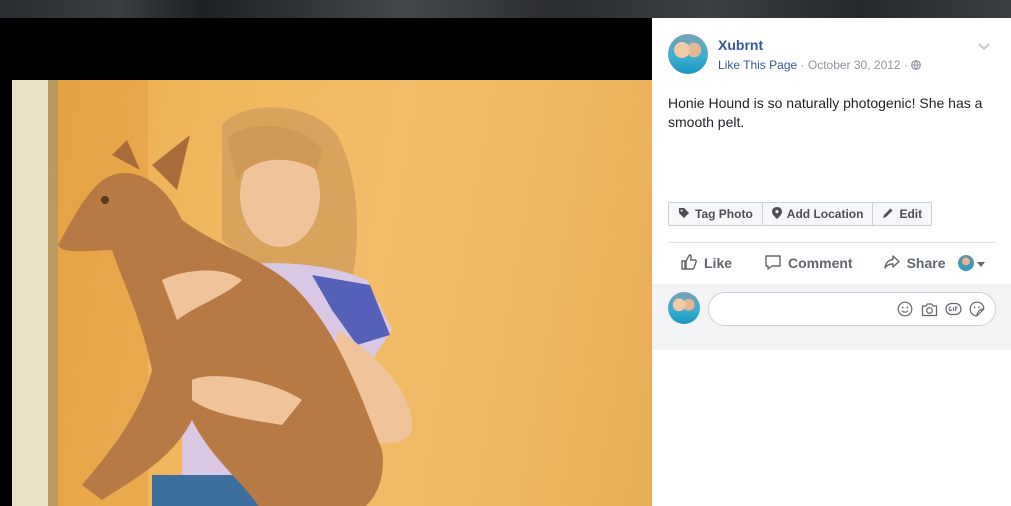 The image size is (1011, 506). Describe the element at coordinates (977, 309) in the screenshot. I see `sticker-icon` at that location.